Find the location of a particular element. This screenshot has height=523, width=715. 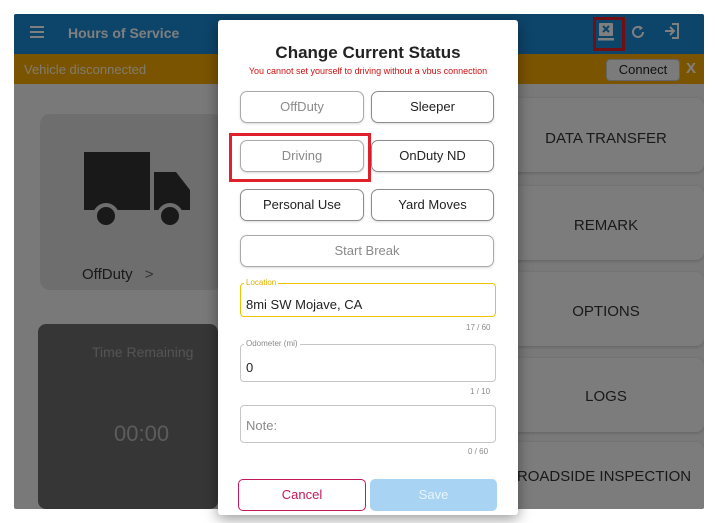

save-button: Save is located at coordinates (433, 495).